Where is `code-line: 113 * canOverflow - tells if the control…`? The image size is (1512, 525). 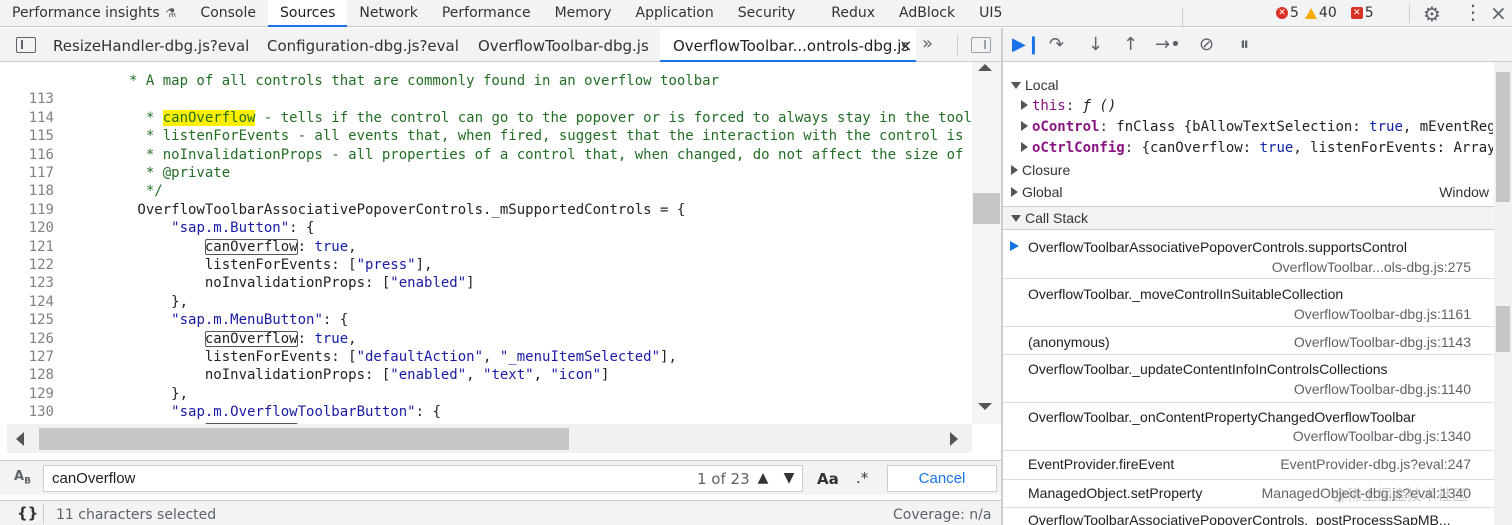 code-line: 113 * canOverflow - tells if the control… is located at coordinates (500, 108).